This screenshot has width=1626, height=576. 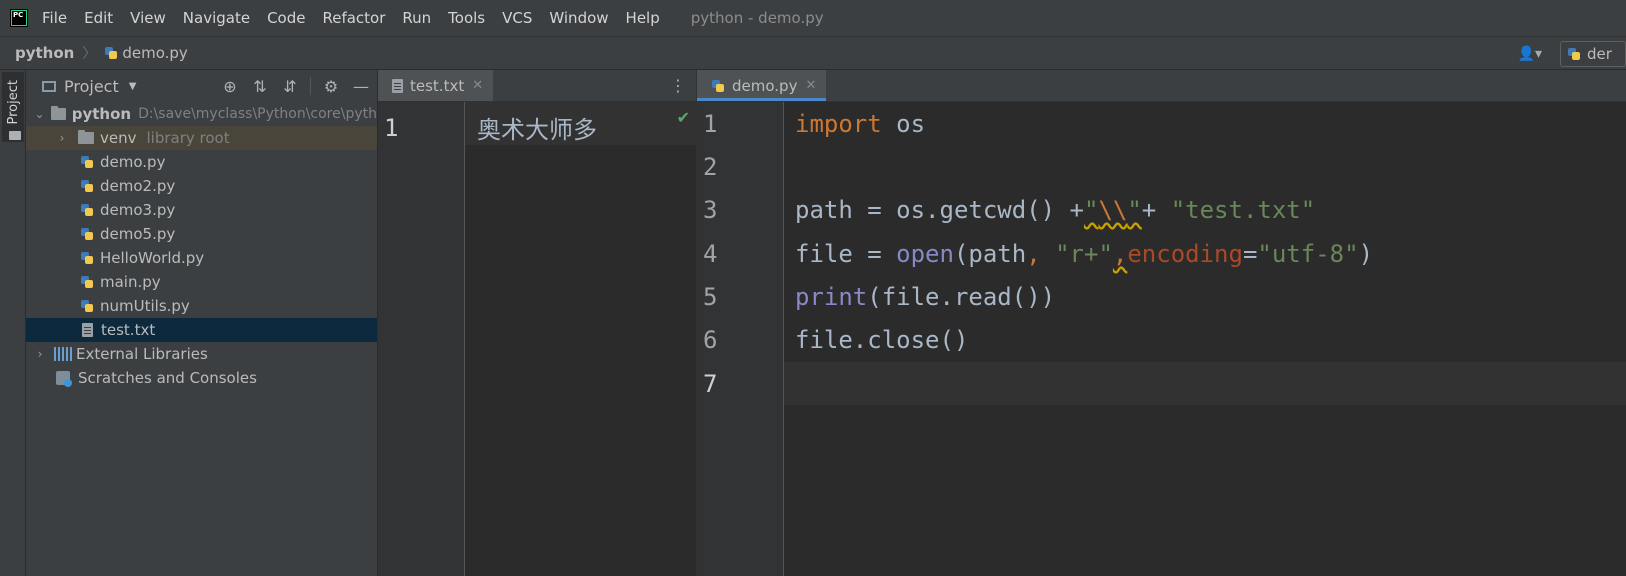 What do you see at coordinates (517, 18) in the screenshot?
I see `menu-vcs: VCS` at bounding box center [517, 18].